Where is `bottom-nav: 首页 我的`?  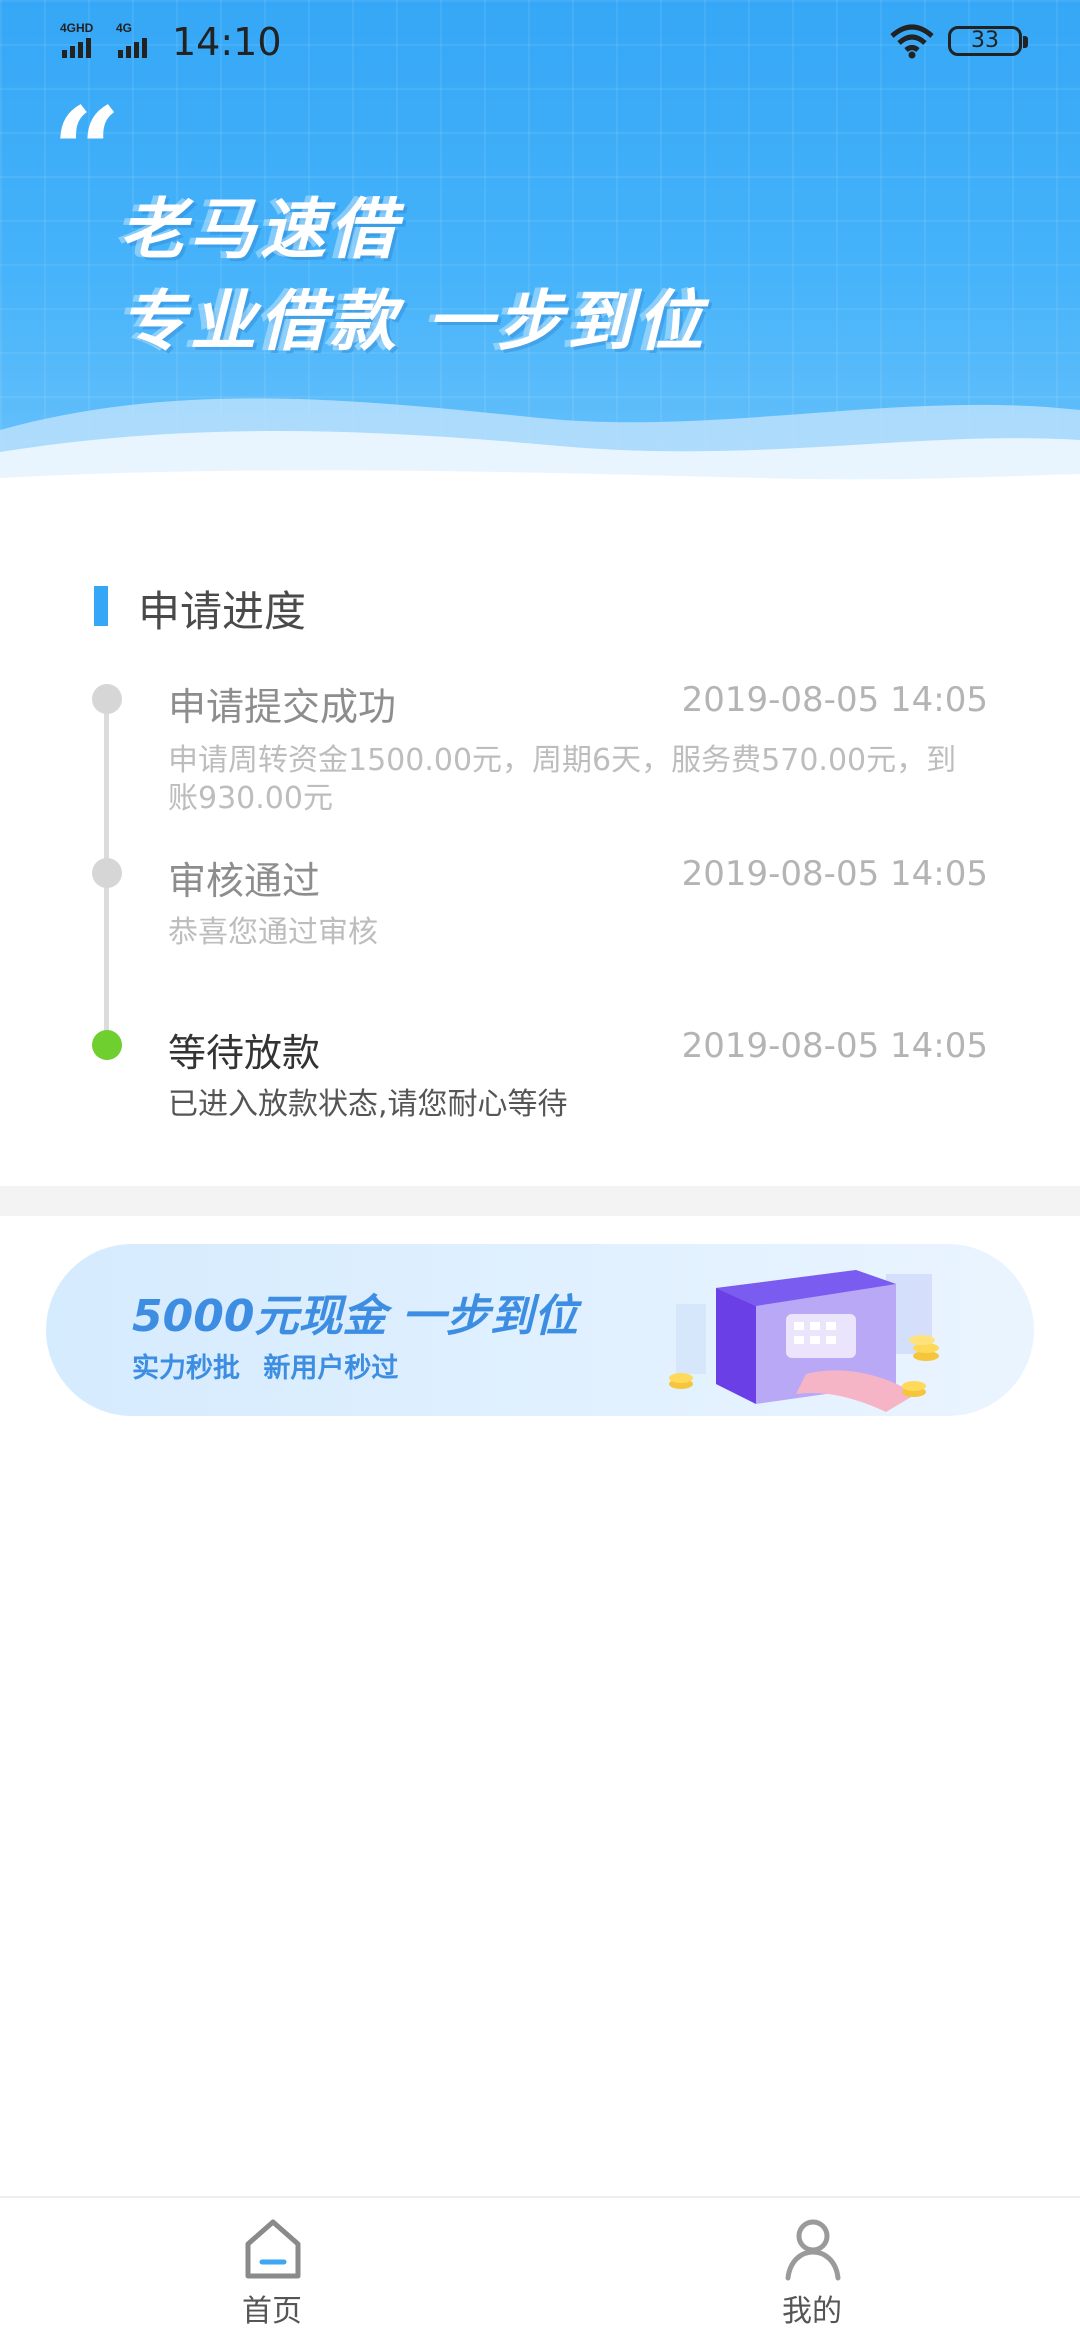
bottom-nav: 首页 我的 is located at coordinates (540, 2269).